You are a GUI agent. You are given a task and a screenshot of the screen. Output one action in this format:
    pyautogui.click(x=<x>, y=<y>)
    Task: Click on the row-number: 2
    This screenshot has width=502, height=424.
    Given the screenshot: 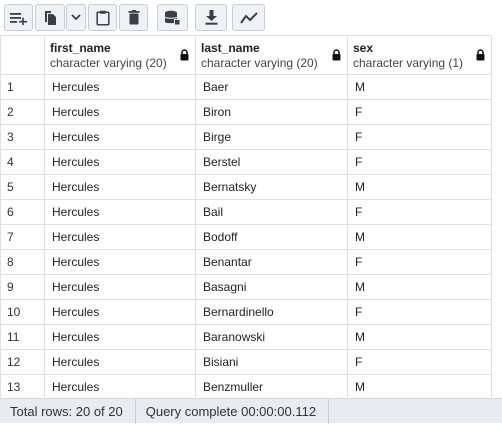 What is the action you would take?
    pyautogui.click(x=22, y=112)
    